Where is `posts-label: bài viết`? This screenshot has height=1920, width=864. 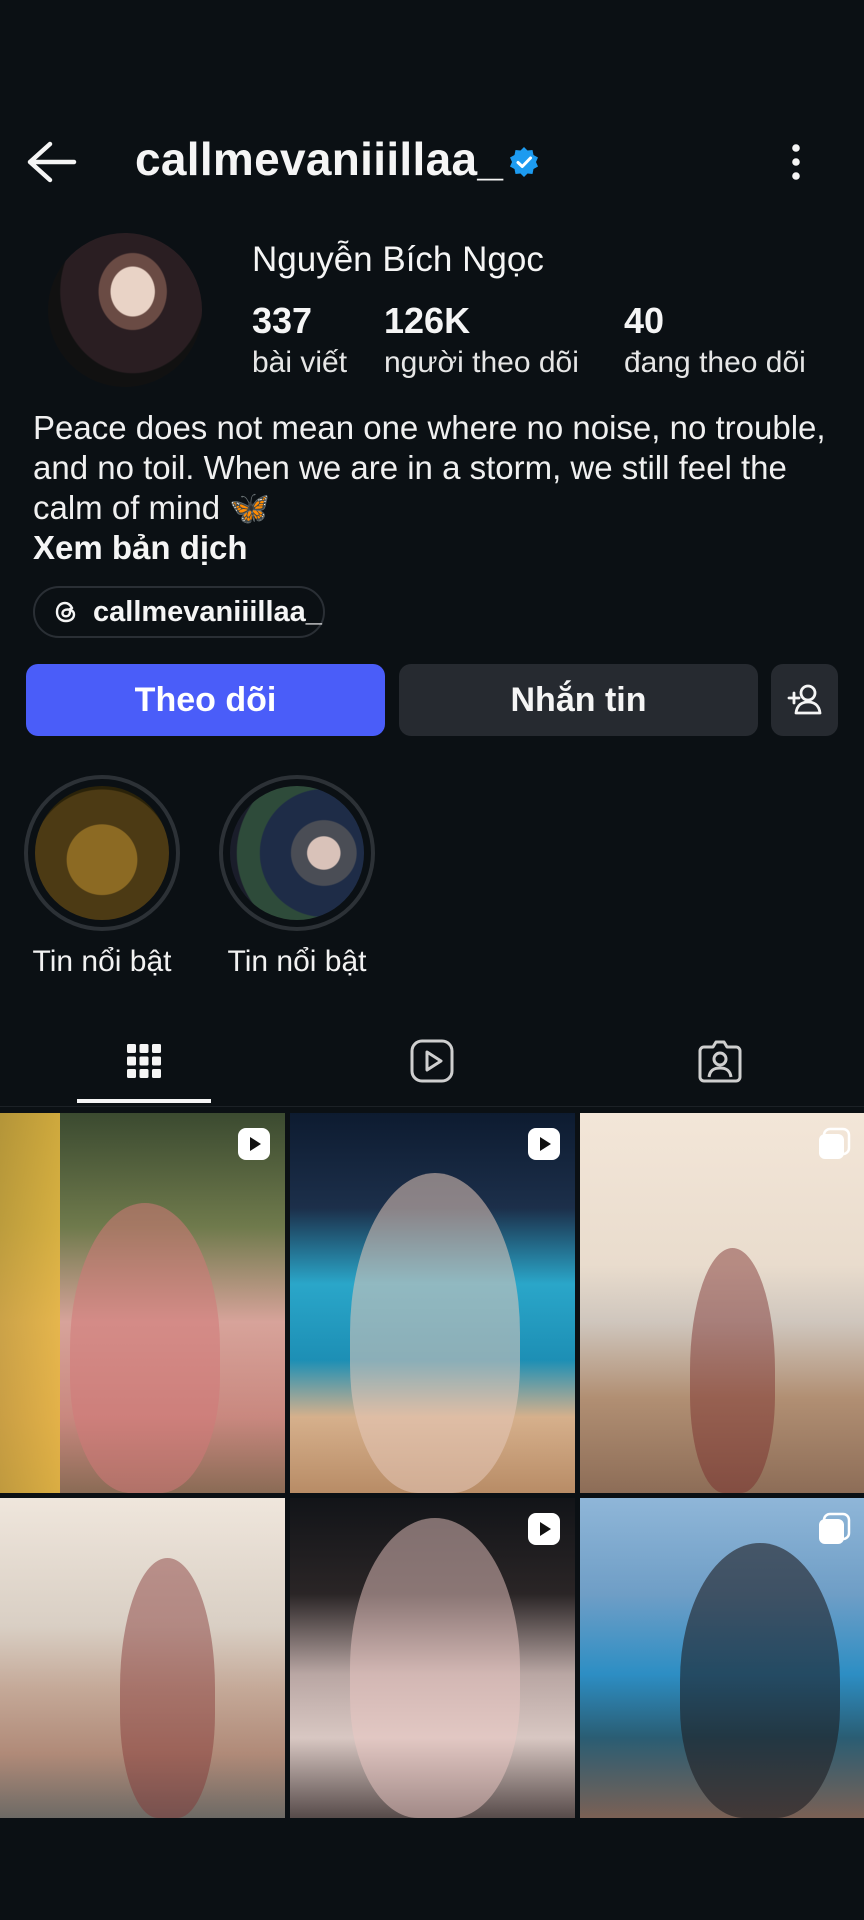 posts-label: bài viết is located at coordinates (300, 362).